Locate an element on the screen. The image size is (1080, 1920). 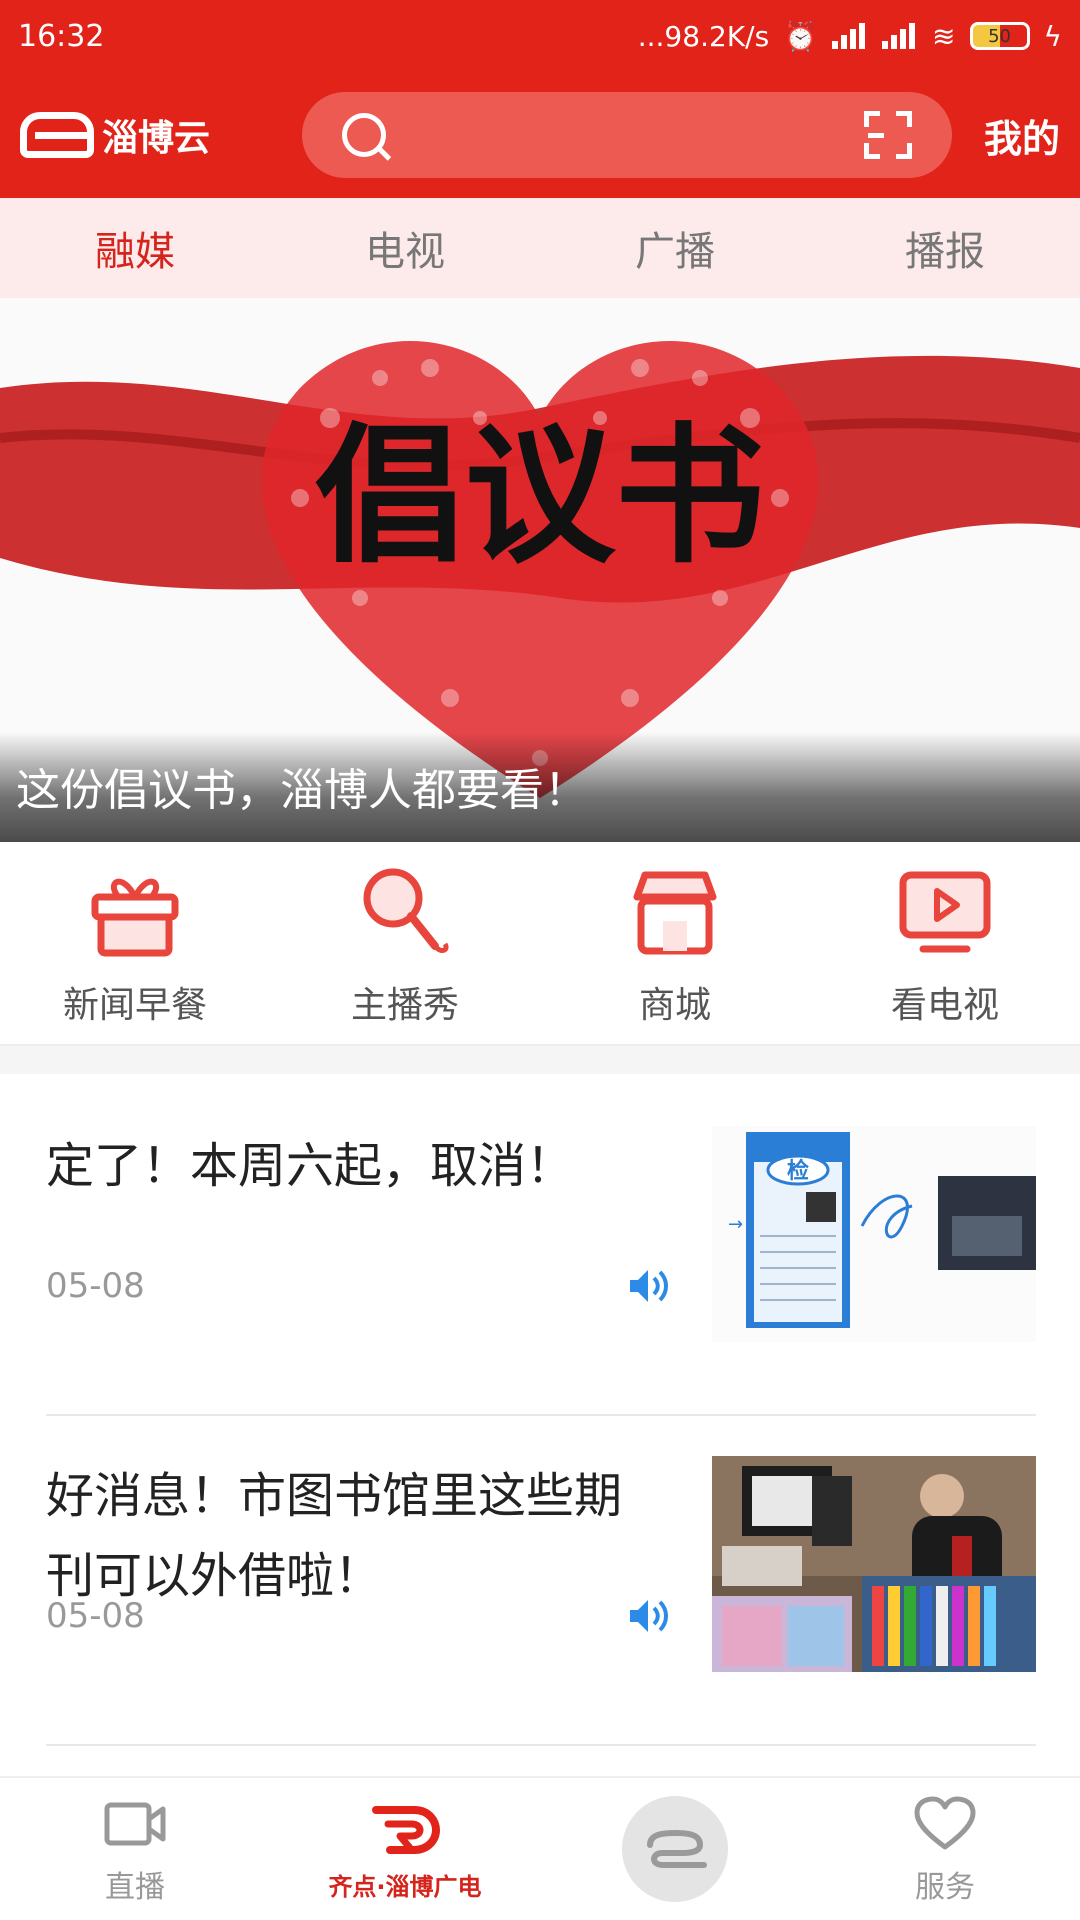
wifi-icon: ≋ is located at coordinates (944, 36).